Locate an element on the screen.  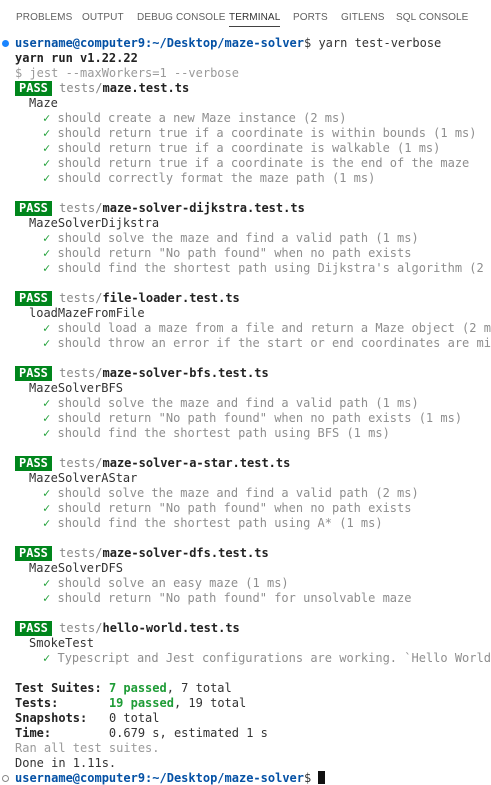
describe-name-text: MazeSolverBFS is located at coordinates (76, 388).